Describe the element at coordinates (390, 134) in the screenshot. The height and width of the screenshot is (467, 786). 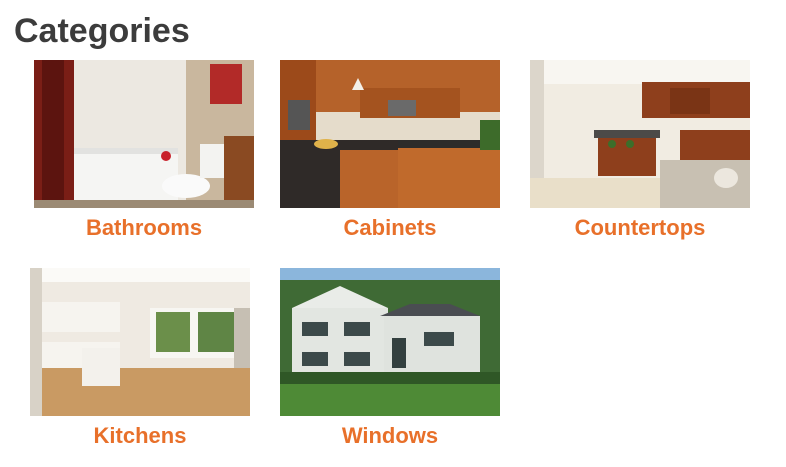
I see `cabinets-photo` at that location.